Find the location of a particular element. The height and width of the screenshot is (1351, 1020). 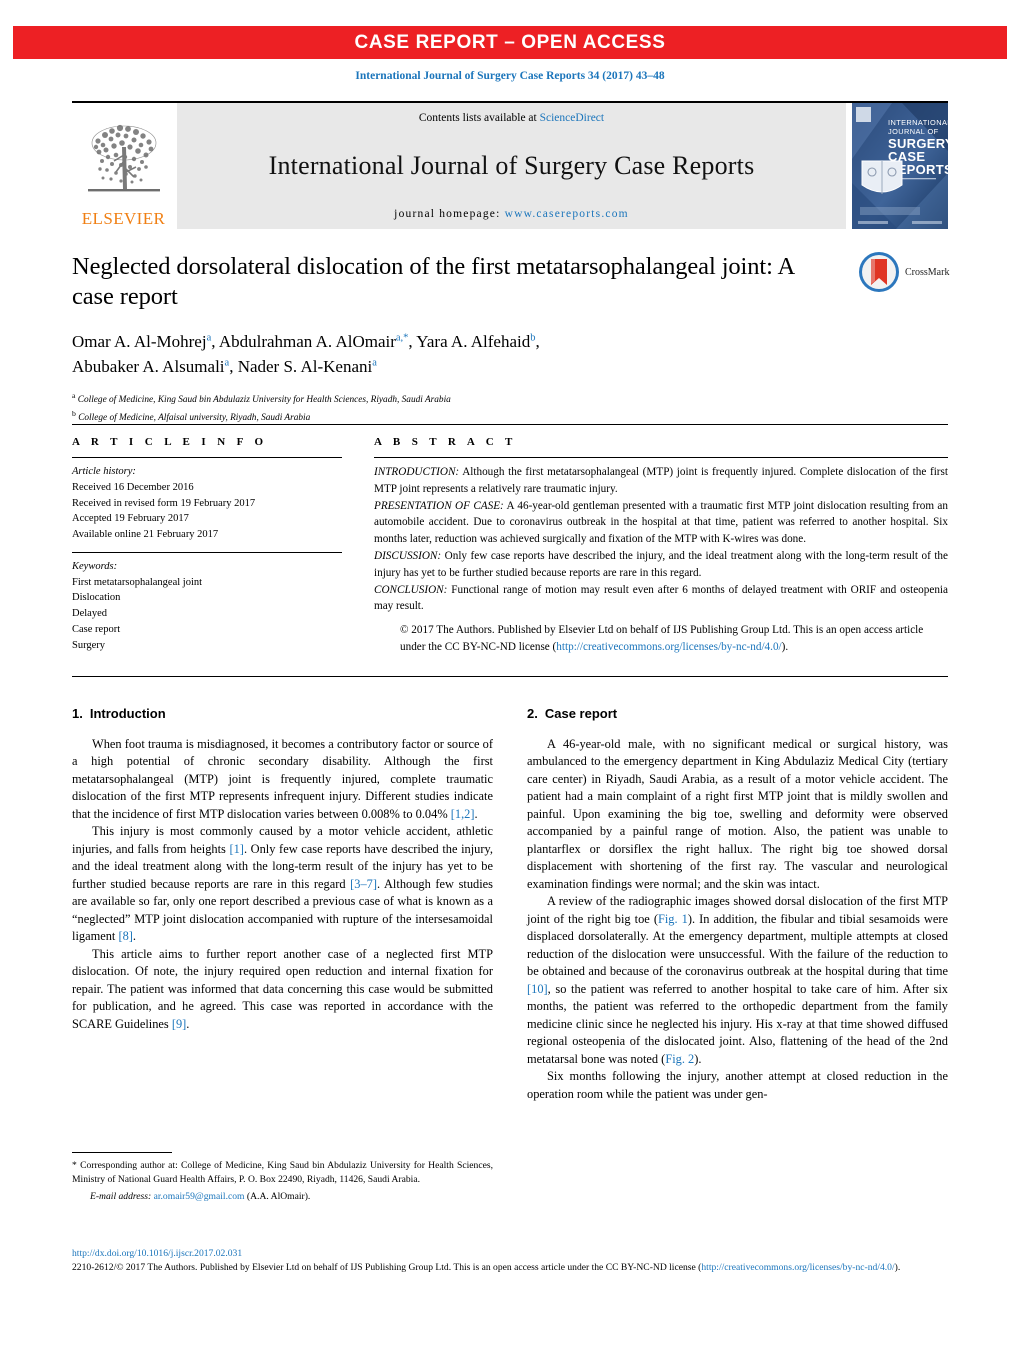

history-item: Available online 21 February 2017 is located at coordinates (145, 534).